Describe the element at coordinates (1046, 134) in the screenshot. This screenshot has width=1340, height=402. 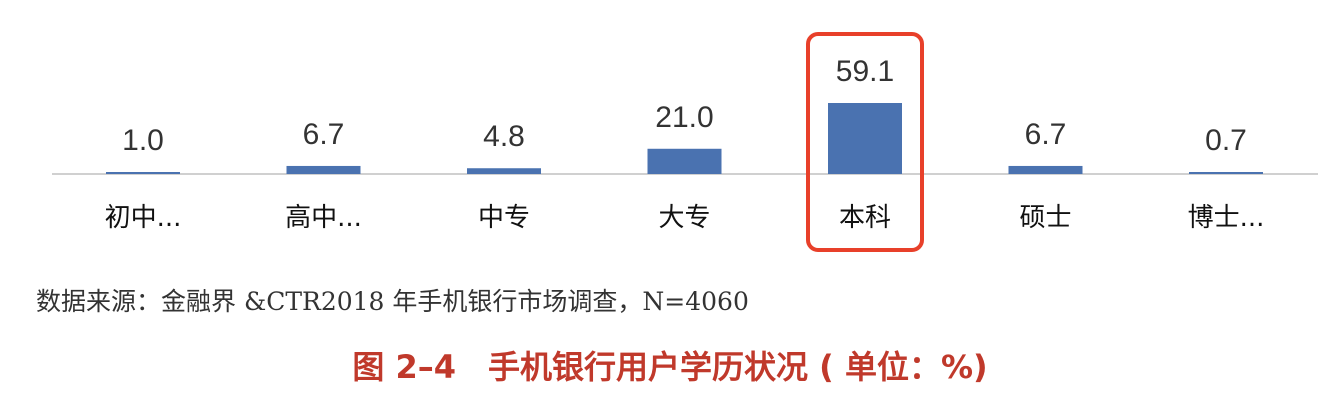
I see `data-label-5: 6.7` at that location.